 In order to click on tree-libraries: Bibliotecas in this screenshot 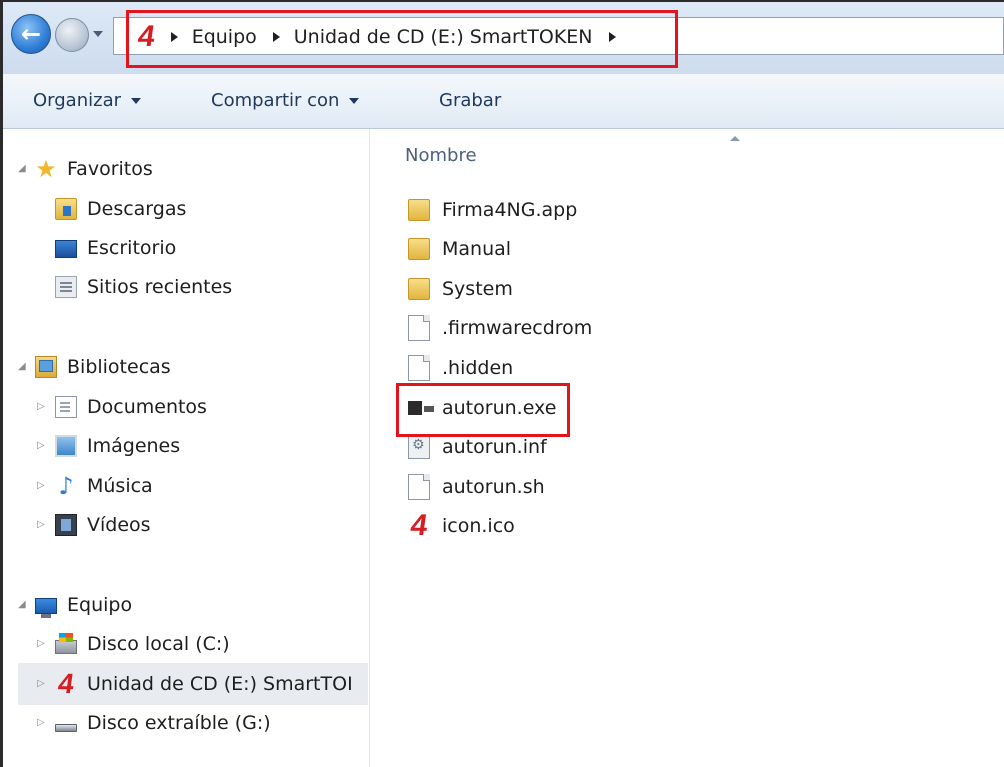, I will do `click(103, 367)`.